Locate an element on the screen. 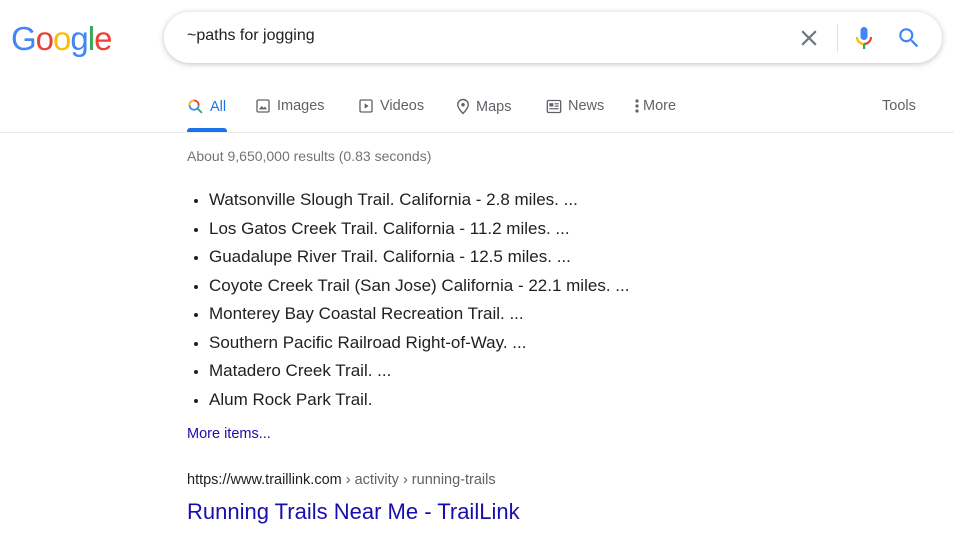 The height and width of the screenshot is (534, 954). search-tabs: All Images Videos Maps News More Tools is located at coordinates (477, 110).